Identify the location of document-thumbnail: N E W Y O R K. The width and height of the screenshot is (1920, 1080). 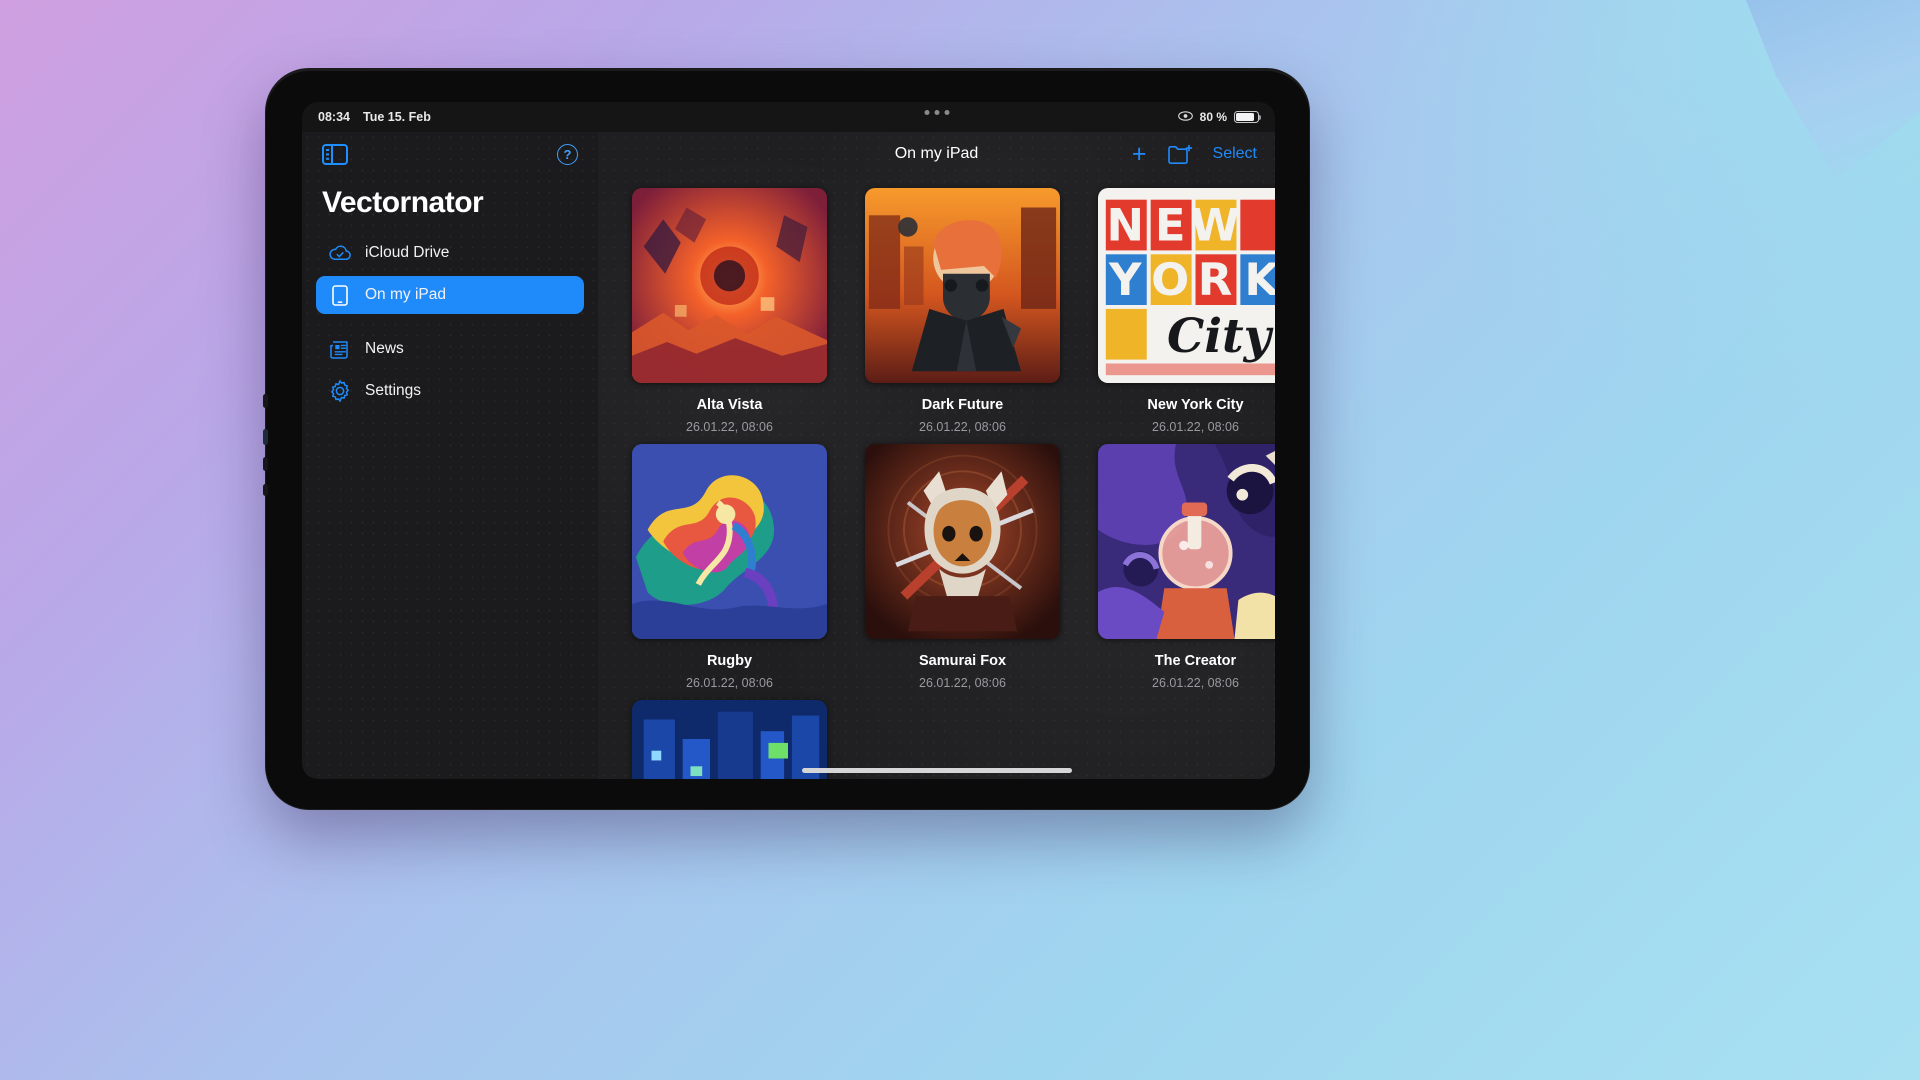
(1186, 285).